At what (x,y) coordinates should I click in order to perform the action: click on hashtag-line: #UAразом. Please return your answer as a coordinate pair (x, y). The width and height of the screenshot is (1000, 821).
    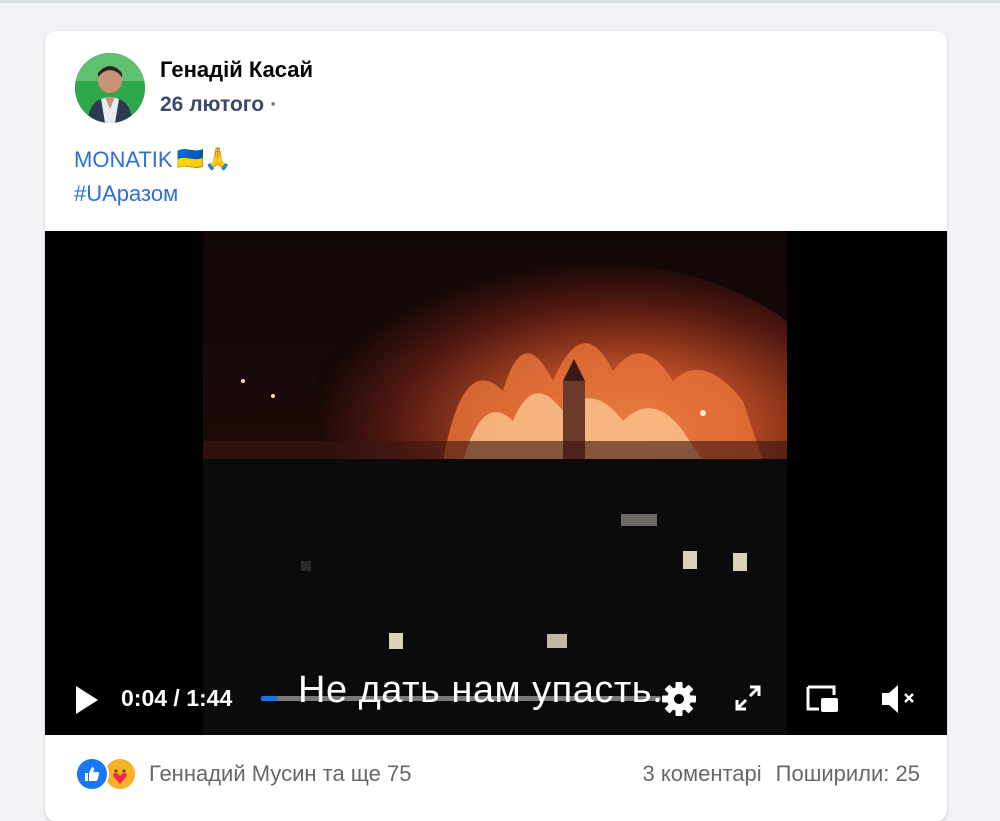
    Looking at the image, I should click on (152, 194).